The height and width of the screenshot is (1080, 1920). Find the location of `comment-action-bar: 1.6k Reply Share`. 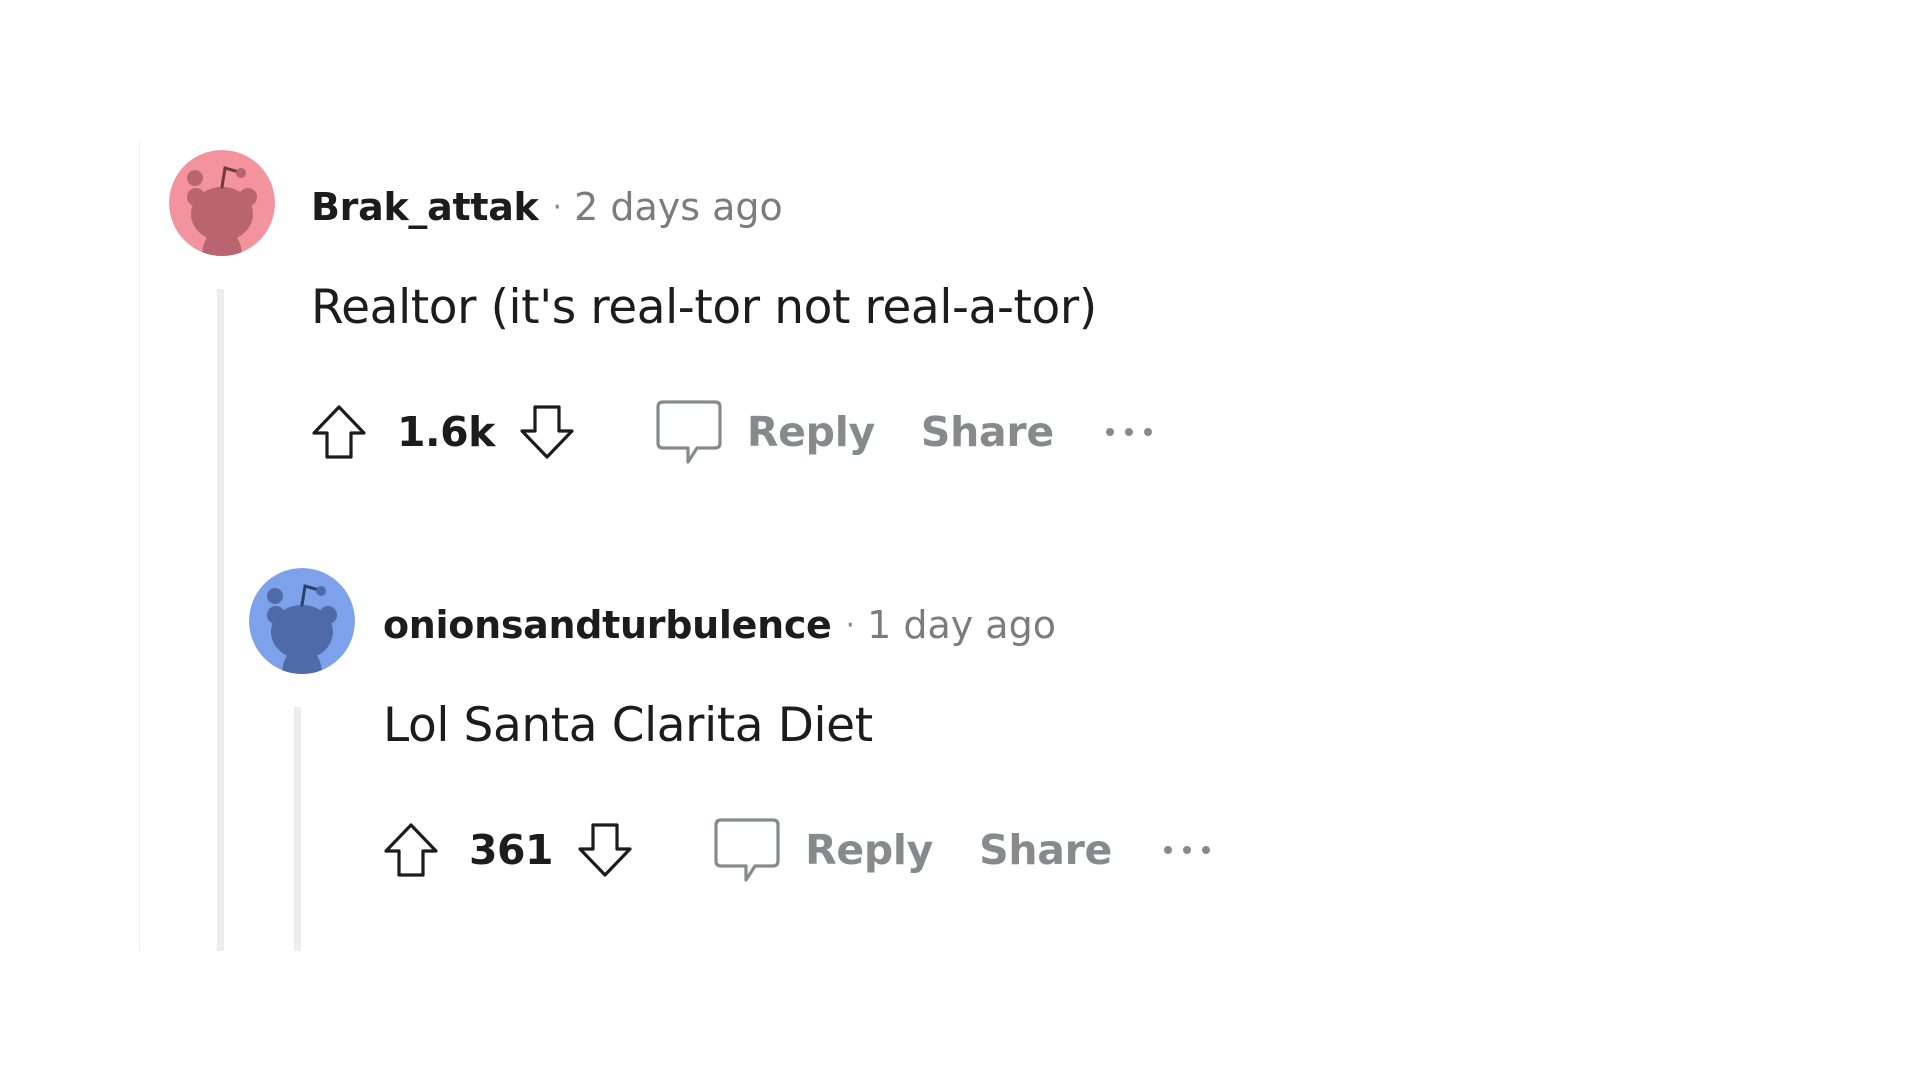

comment-action-bar: 1.6k Reply Share is located at coordinates (729, 432).